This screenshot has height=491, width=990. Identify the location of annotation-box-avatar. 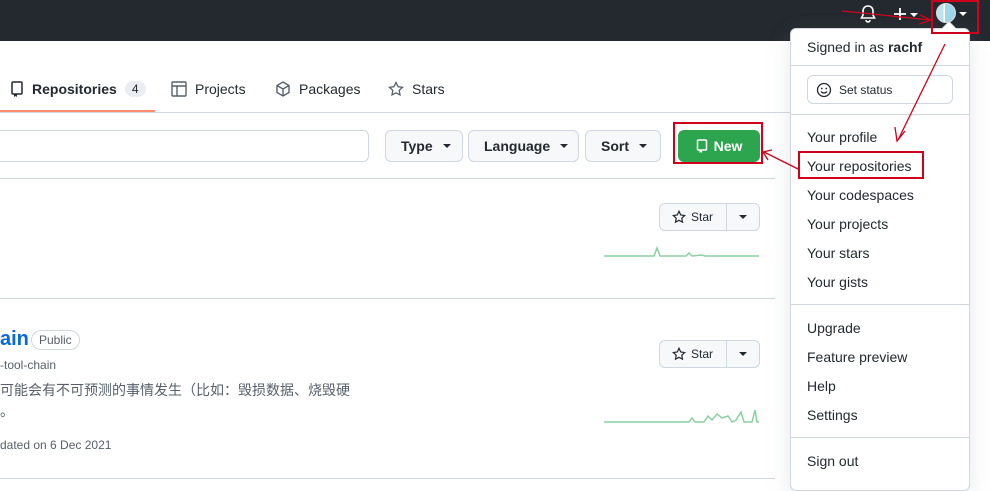
(955, 17).